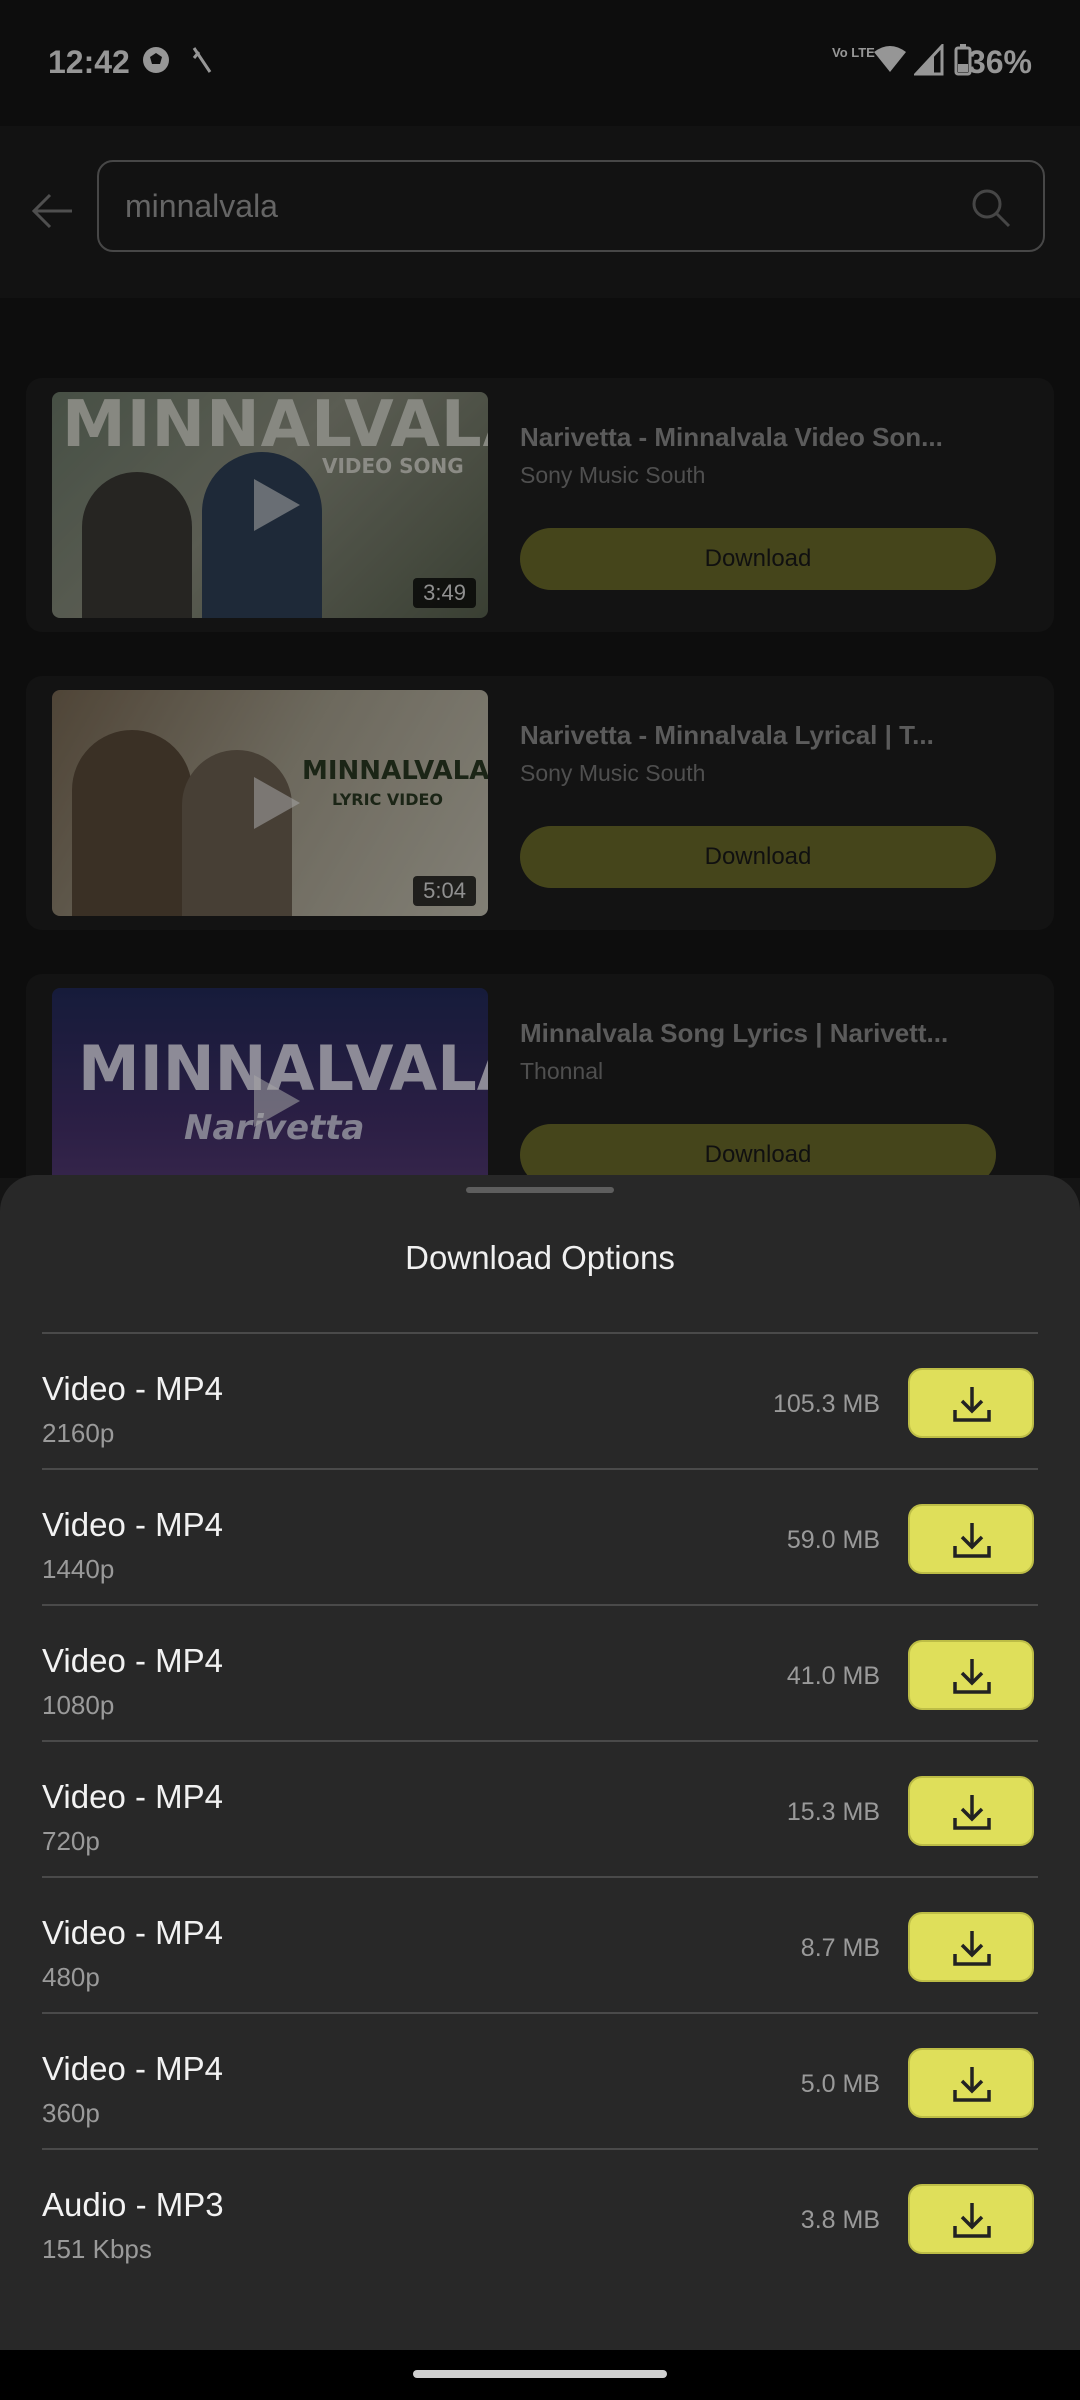 This screenshot has height=2400, width=1080. I want to click on sheet-drag-handle, so click(540, 1190).